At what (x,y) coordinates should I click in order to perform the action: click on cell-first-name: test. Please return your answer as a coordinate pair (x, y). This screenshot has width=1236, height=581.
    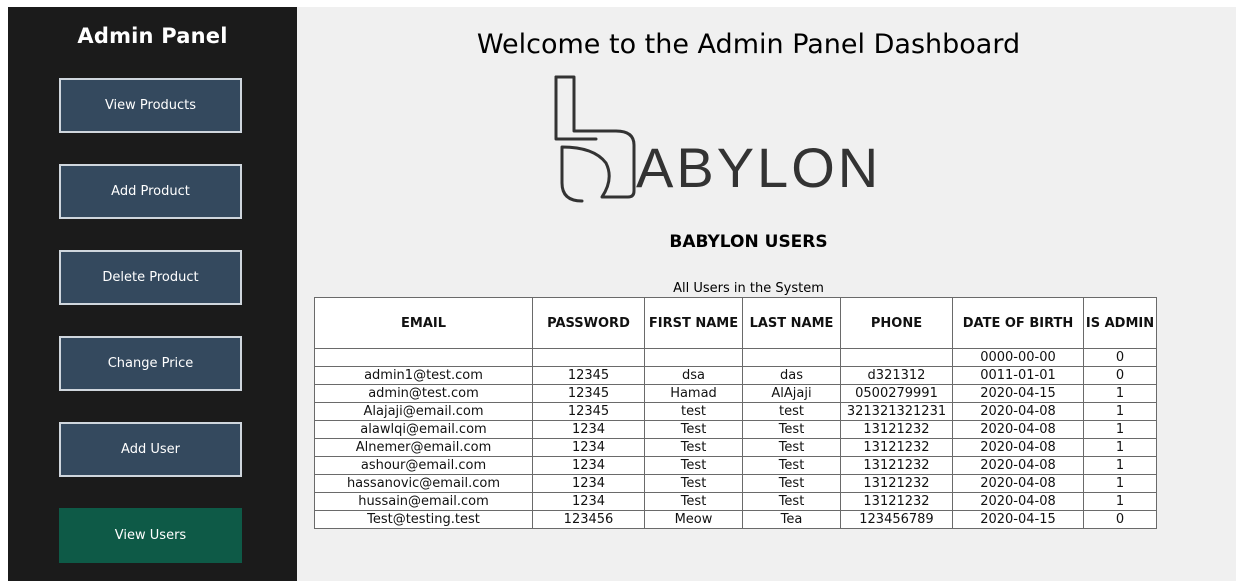
    Looking at the image, I should click on (693, 411).